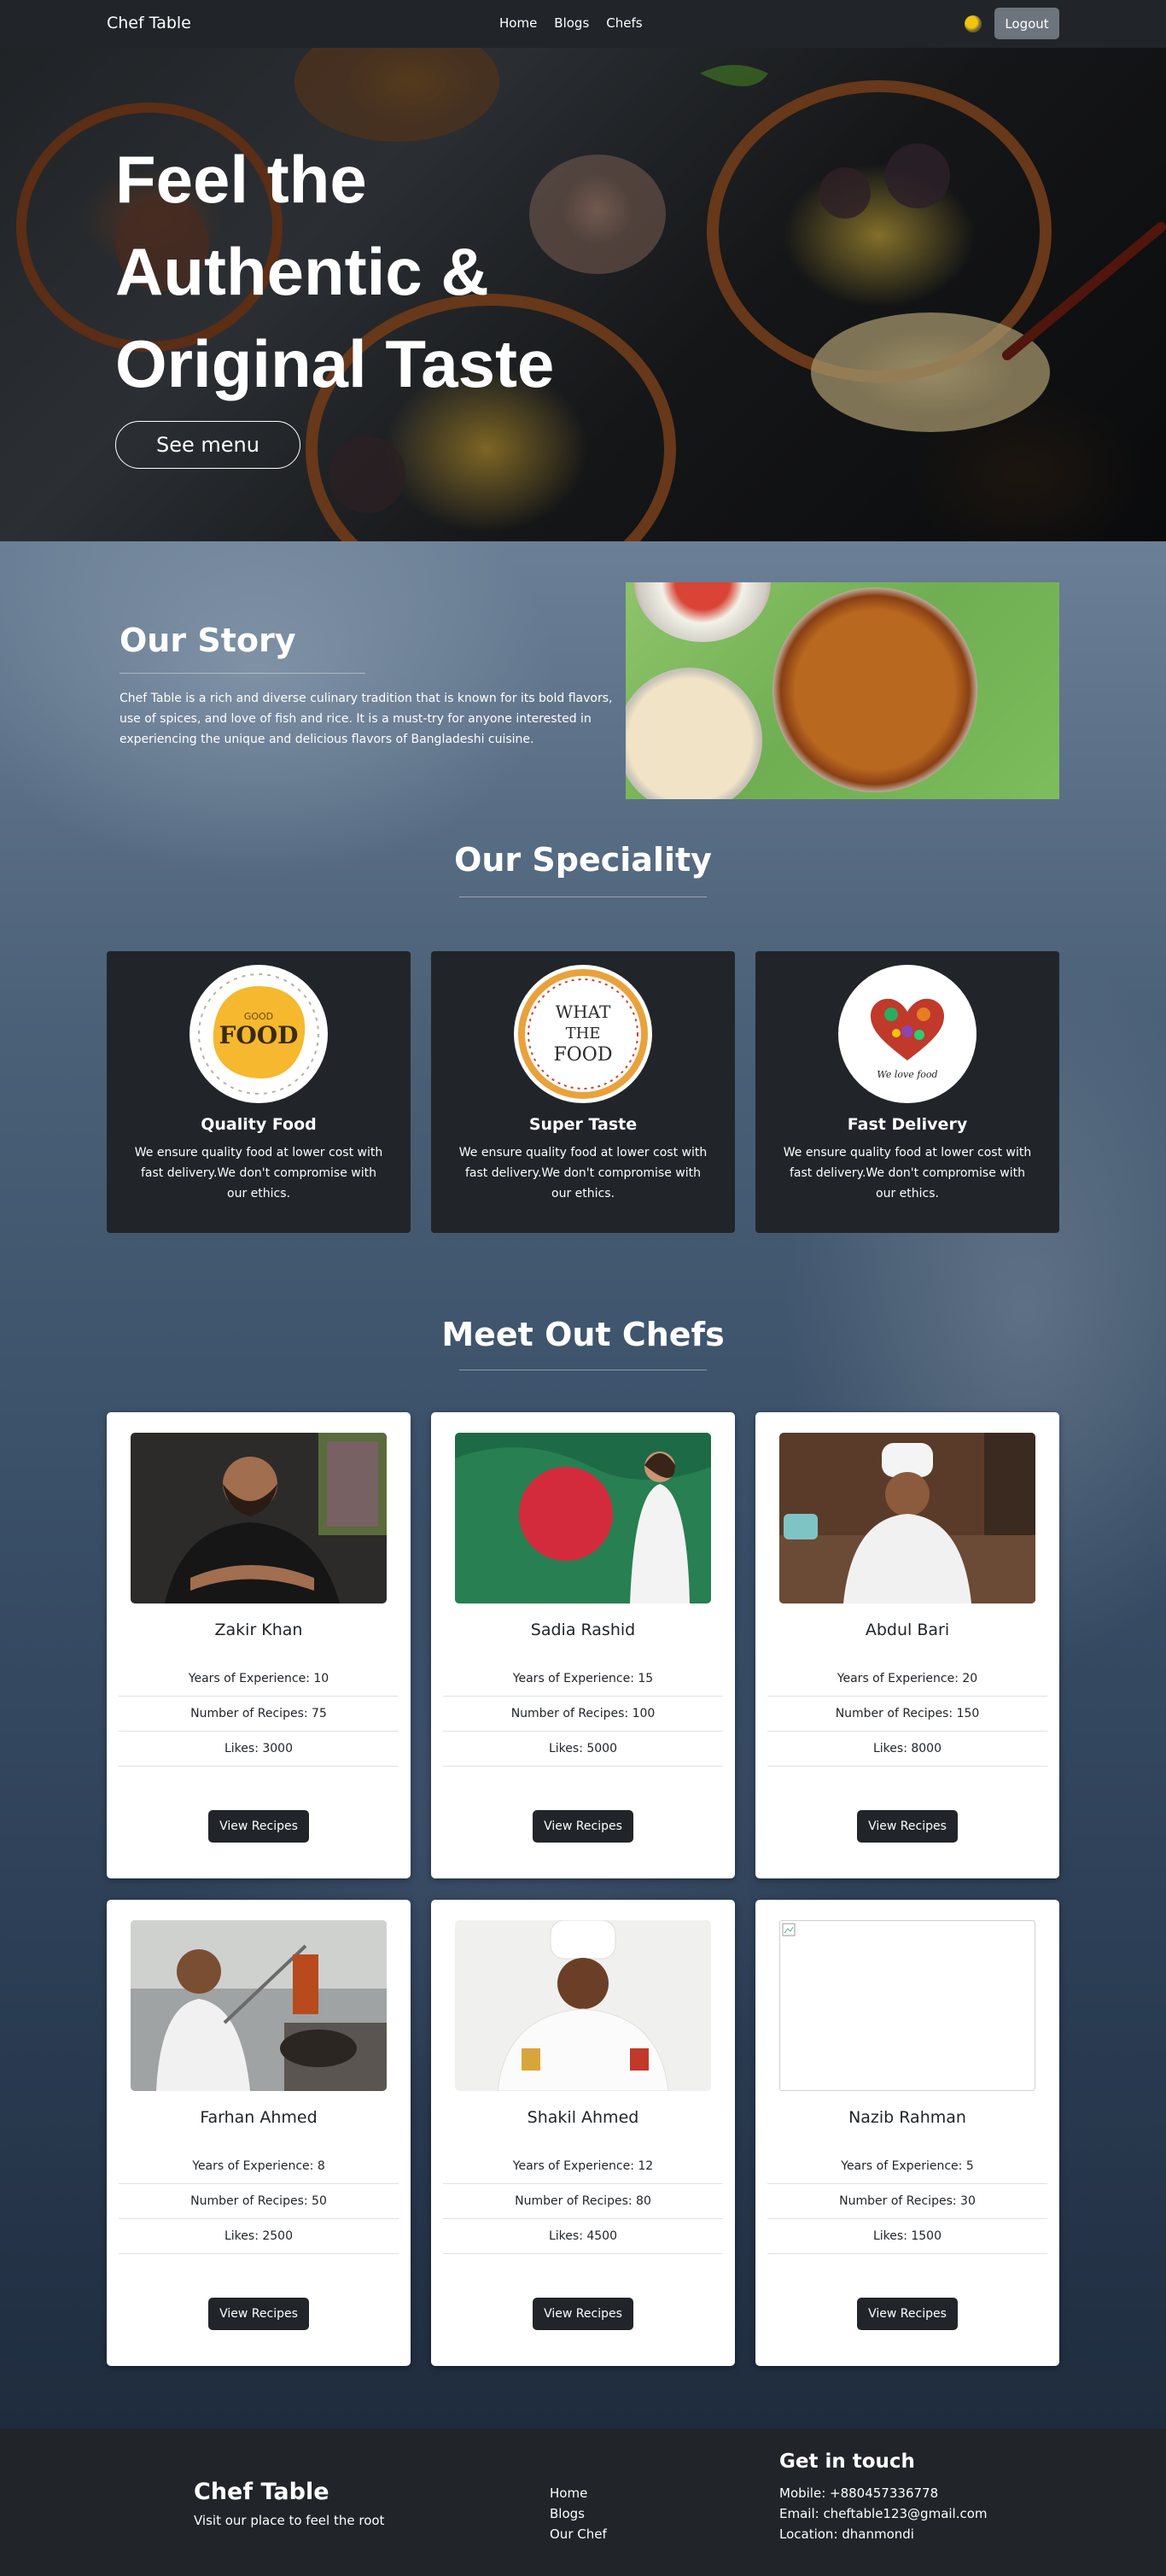  Describe the element at coordinates (208, 445) in the screenshot. I see `see-menu-button: See menu` at that location.